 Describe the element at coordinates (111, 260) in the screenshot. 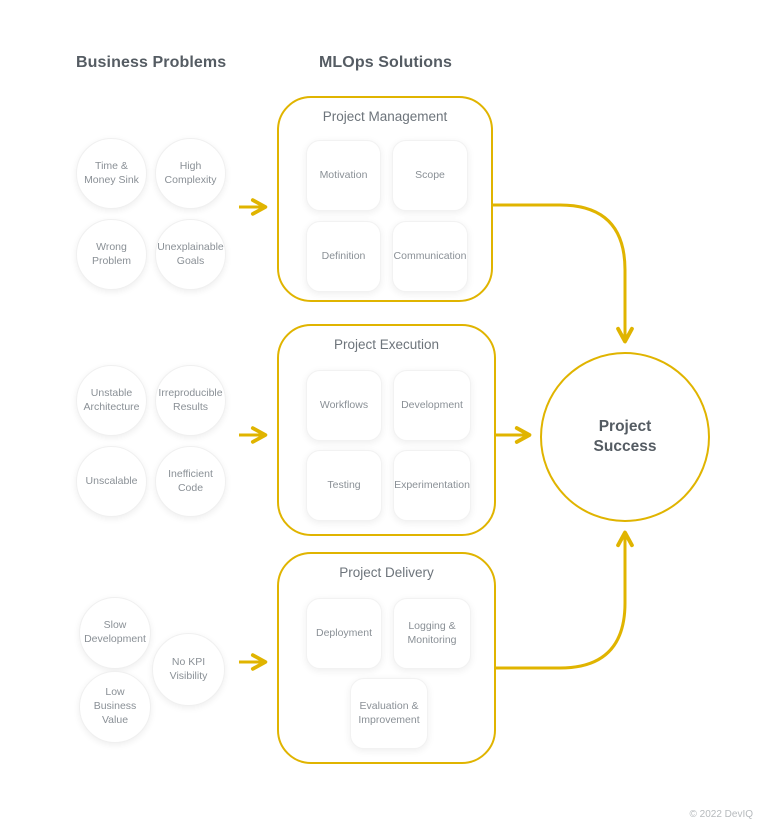

I see `problem-line: Problem` at that location.